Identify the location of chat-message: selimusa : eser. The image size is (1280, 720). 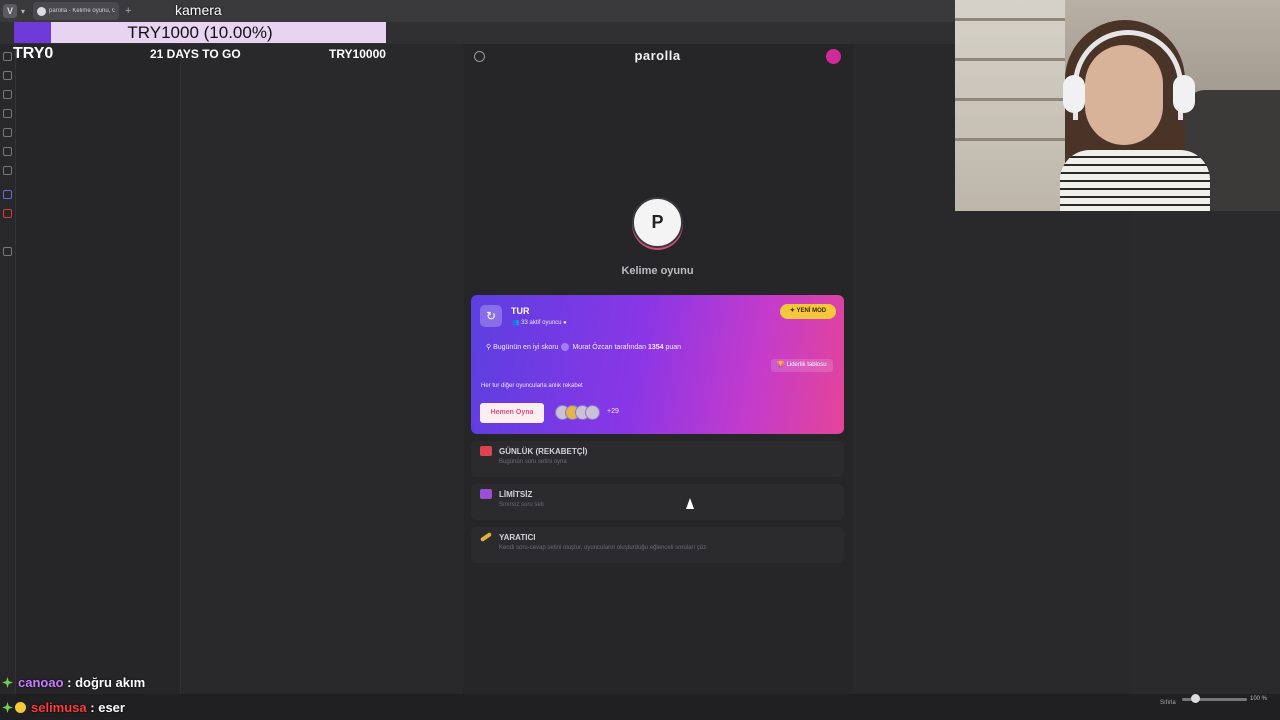
(63, 707).